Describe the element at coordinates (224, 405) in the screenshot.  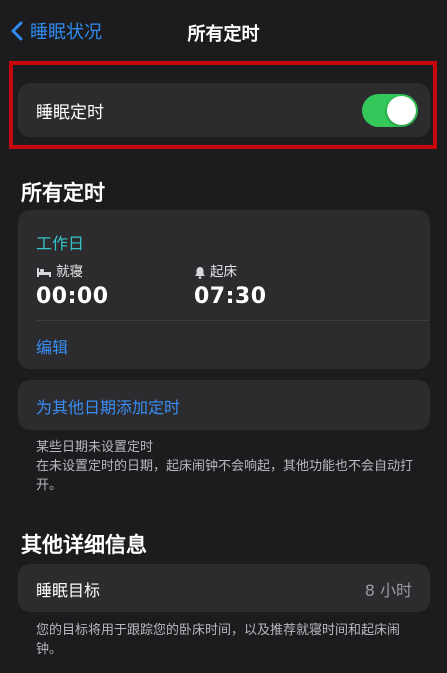
I see `add-schedule-row: 为其他日期添加定时` at that location.